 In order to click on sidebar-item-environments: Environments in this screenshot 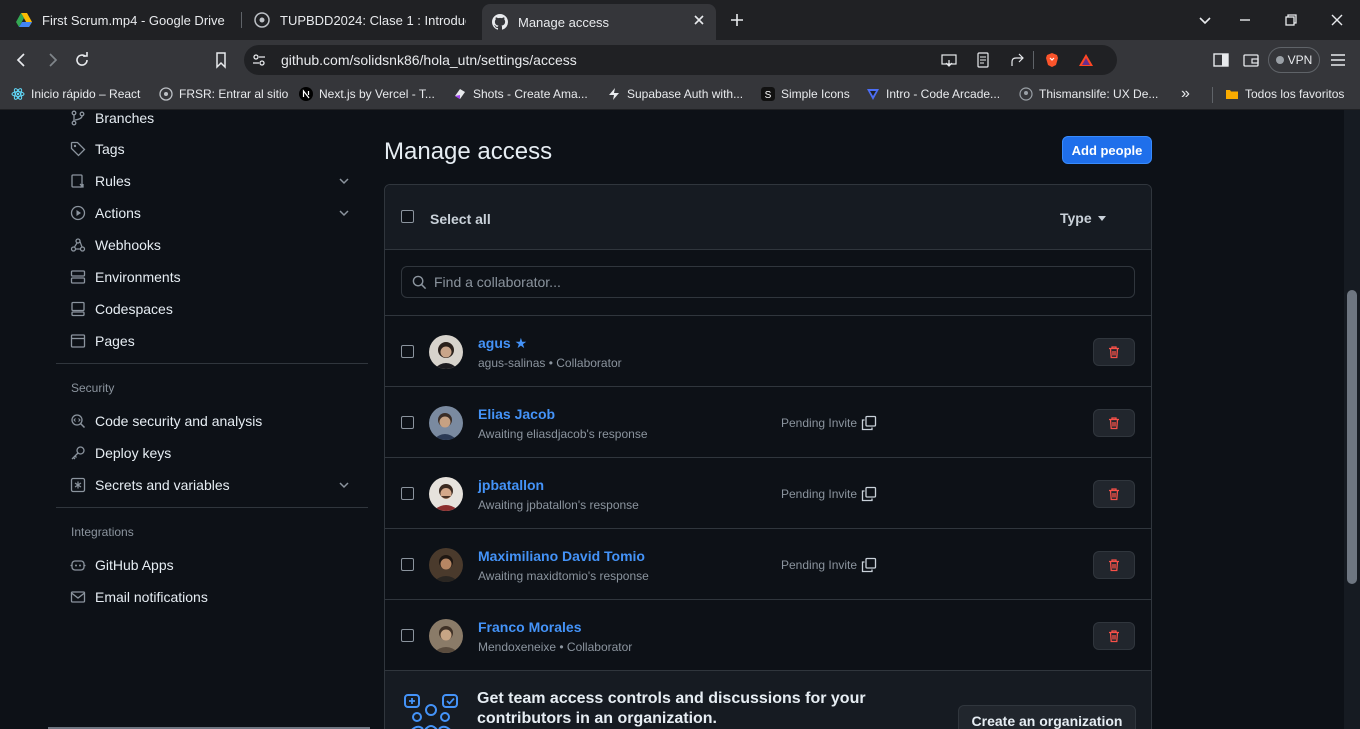, I will do `click(125, 277)`.